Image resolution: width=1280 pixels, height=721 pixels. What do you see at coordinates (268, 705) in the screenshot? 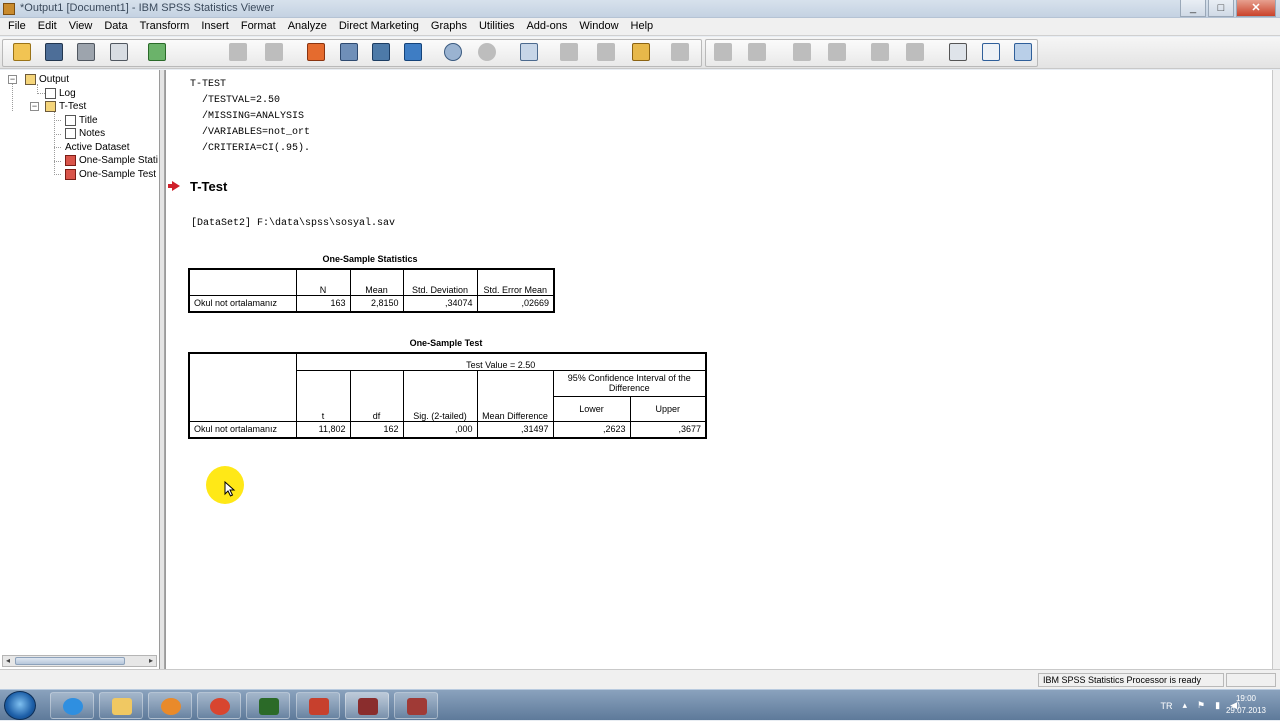
I see `taskbar-dreamweaver` at bounding box center [268, 705].